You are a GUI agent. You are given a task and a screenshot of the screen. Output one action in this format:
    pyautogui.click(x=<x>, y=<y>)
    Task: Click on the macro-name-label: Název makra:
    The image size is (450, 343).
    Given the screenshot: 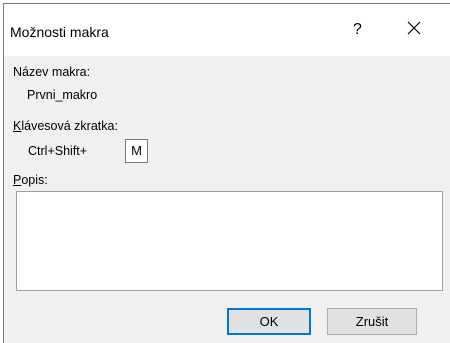 What is the action you would take?
    pyautogui.click(x=52, y=72)
    